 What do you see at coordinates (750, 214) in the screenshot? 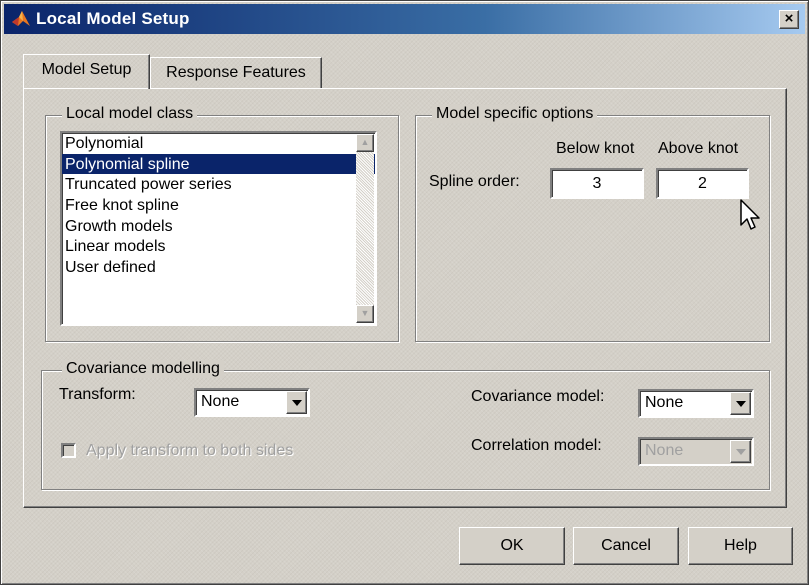
I see `mouse-pointer-icon` at bounding box center [750, 214].